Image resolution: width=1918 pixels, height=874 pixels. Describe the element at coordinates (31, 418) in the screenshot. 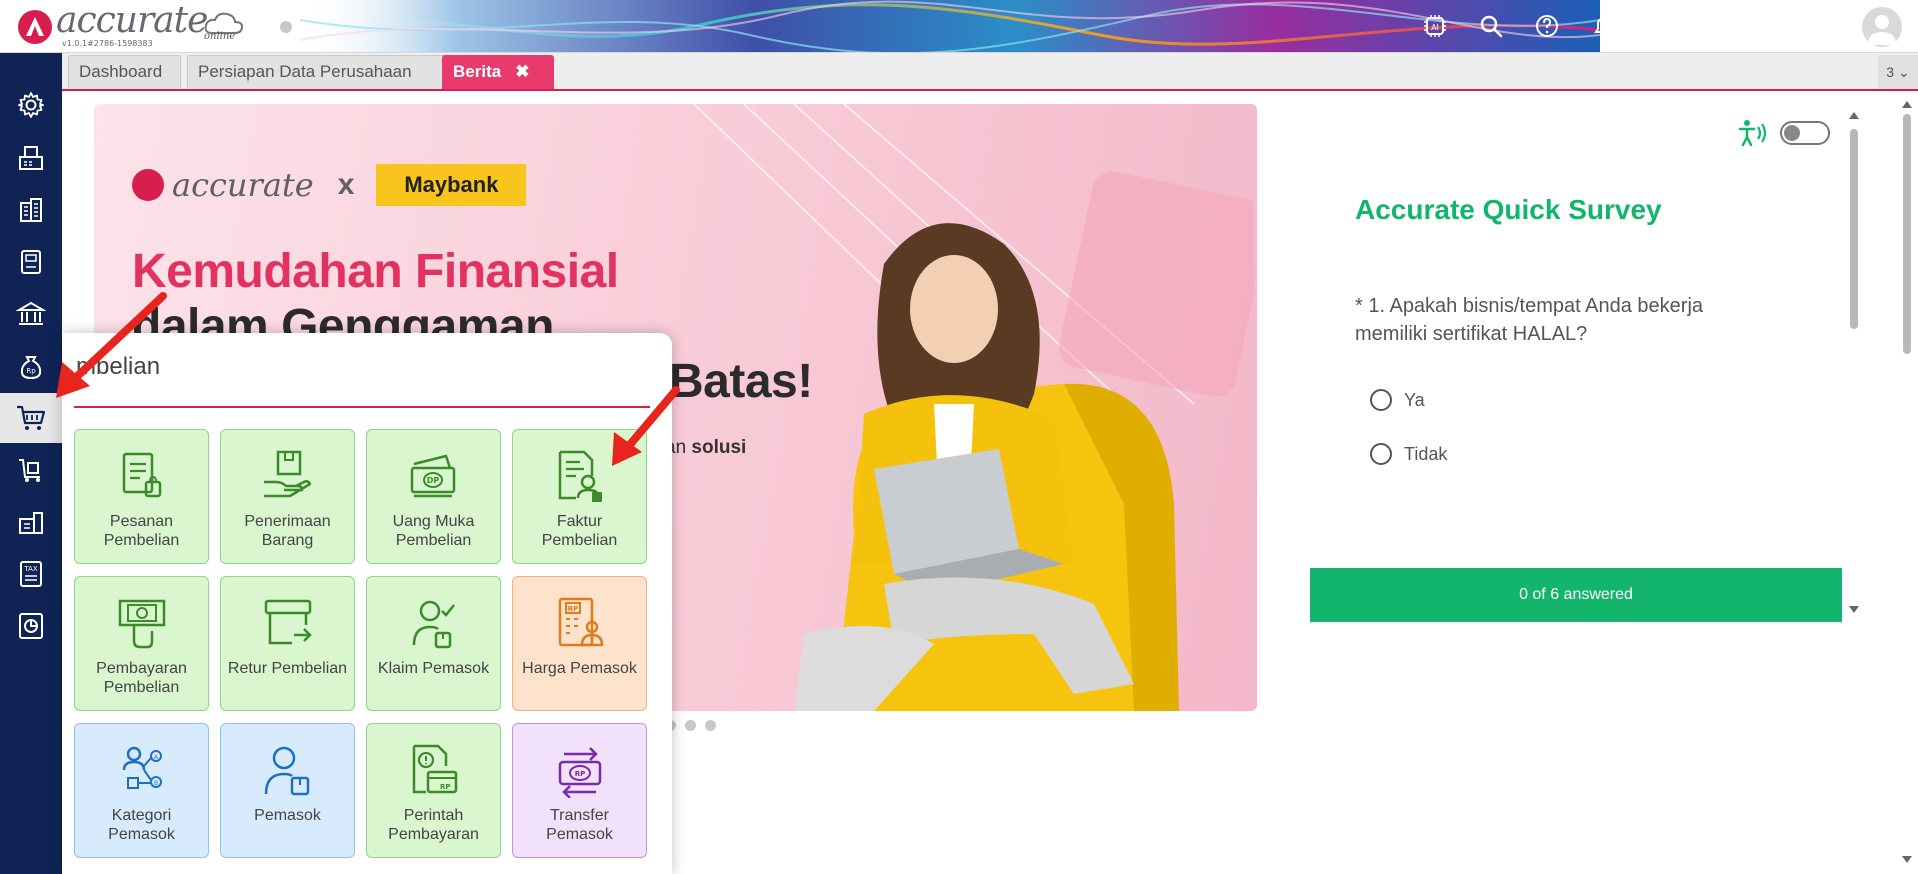

I see `sidebar-item-purchase` at that location.